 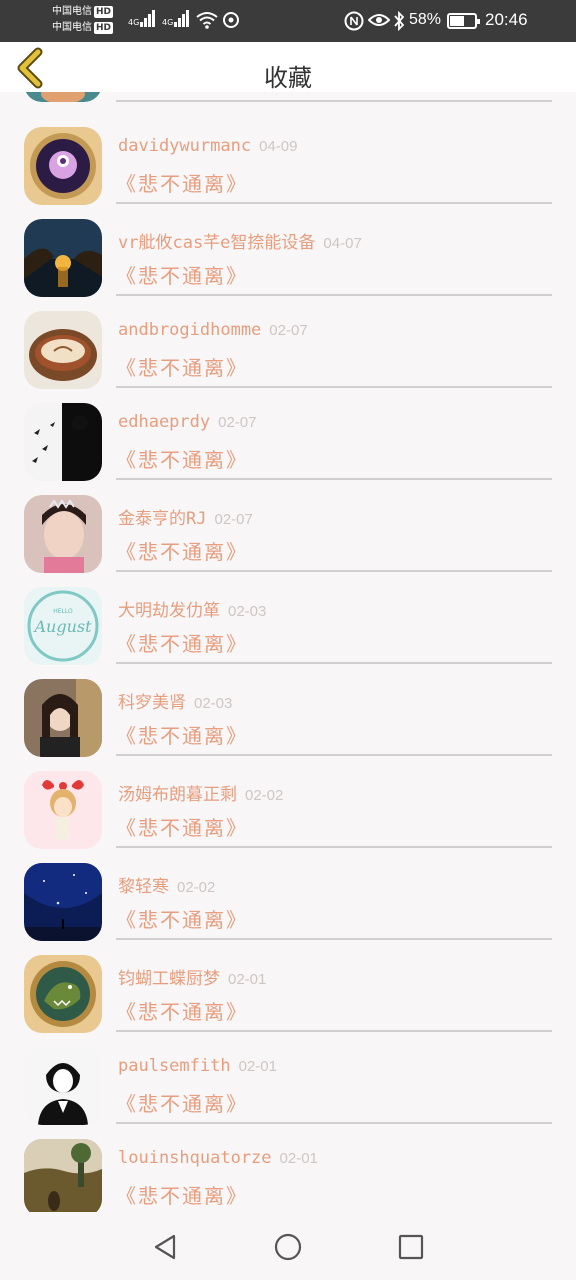 I want to click on user-name: 黎轻寒 02-02, so click(x=166, y=884).